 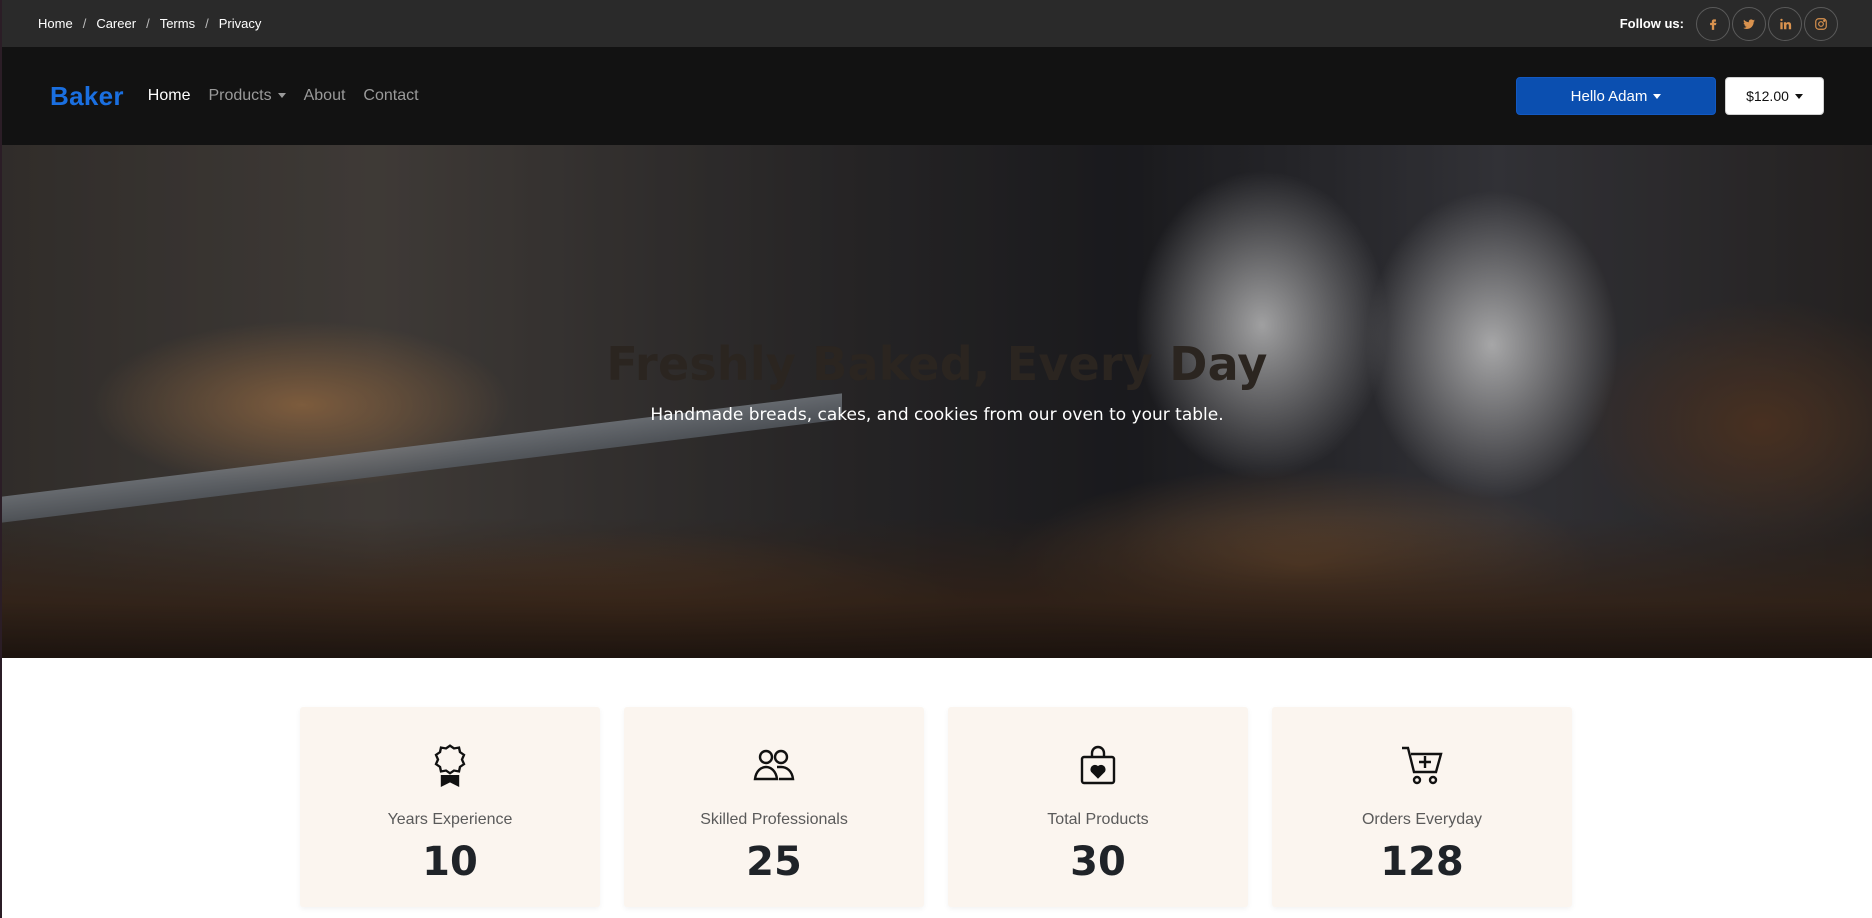 I want to click on stat-value: 10, so click(x=450, y=862).